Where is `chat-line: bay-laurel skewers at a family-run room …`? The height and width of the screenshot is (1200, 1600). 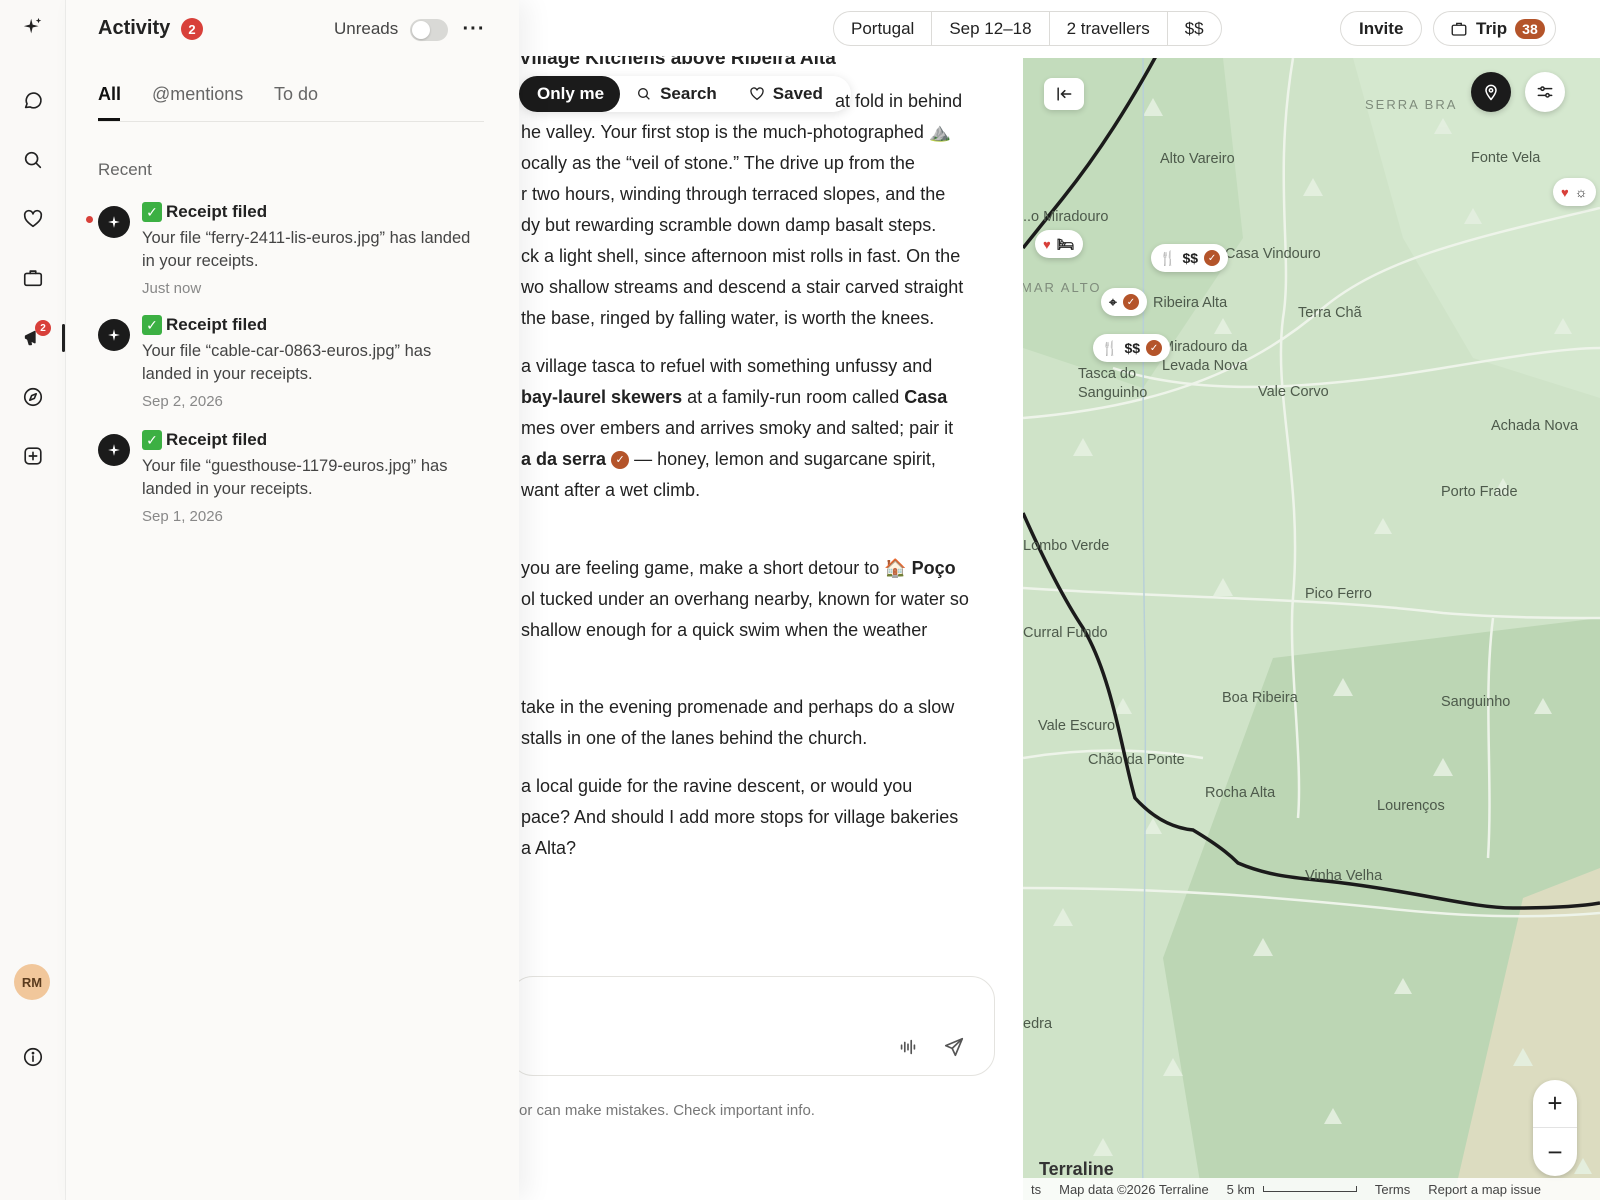
chat-line: bay-laurel skewers at a family-run room … is located at coordinates (734, 397).